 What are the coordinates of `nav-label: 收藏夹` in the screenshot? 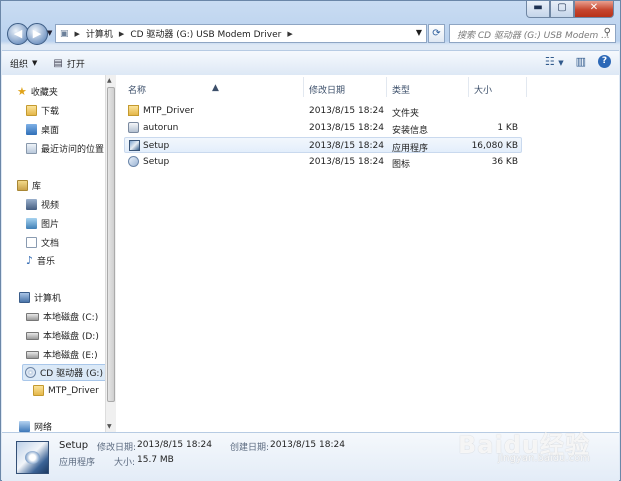 It's located at (44, 93).